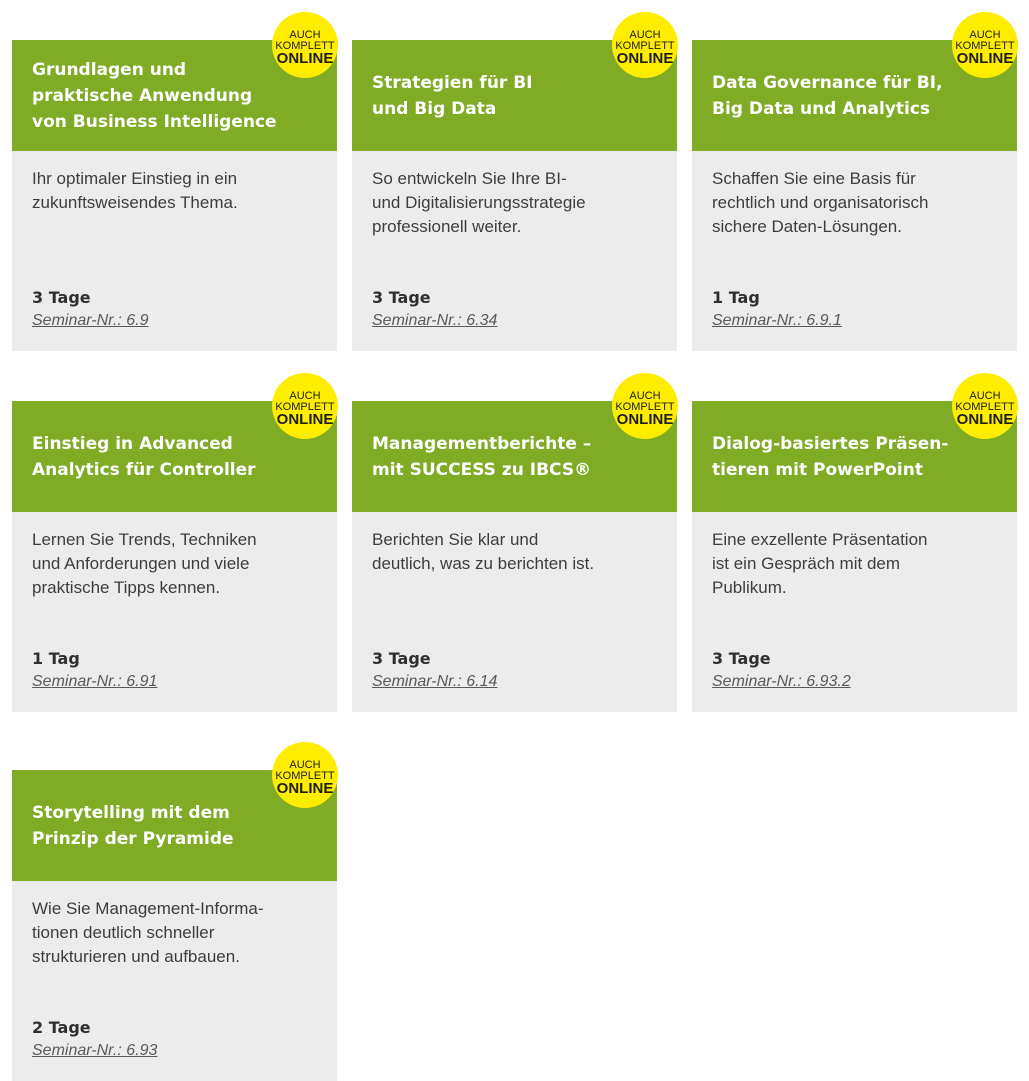 The width and height of the screenshot is (1029, 1081). What do you see at coordinates (126, 587) in the screenshot?
I see `card-description-line: praktische Tipps kennen.` at bounding box center [126, 587].